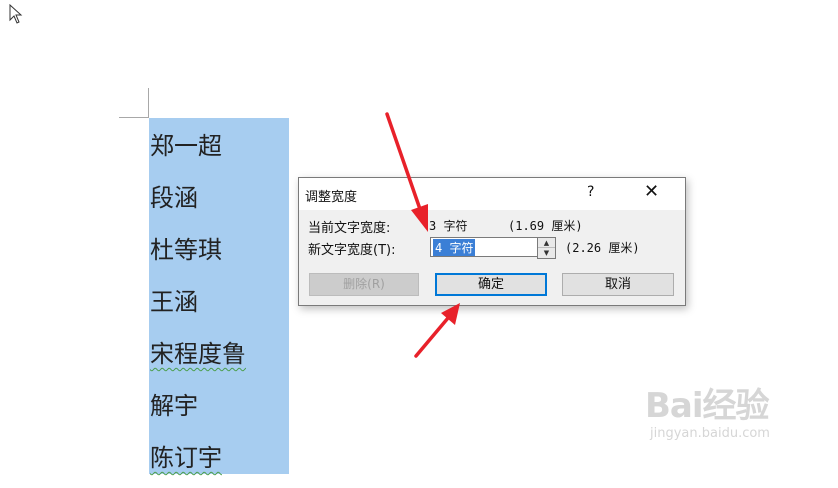 This screenshot has height=488, width=838. I want to click on watermark-brand: Bai经验, so click(707, 406).